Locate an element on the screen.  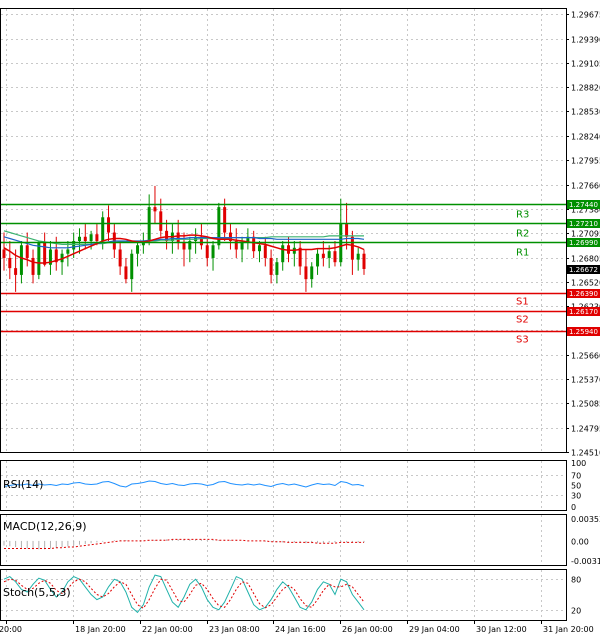
y-tick-label: 1.25370 is located at coordinates (585, 380).